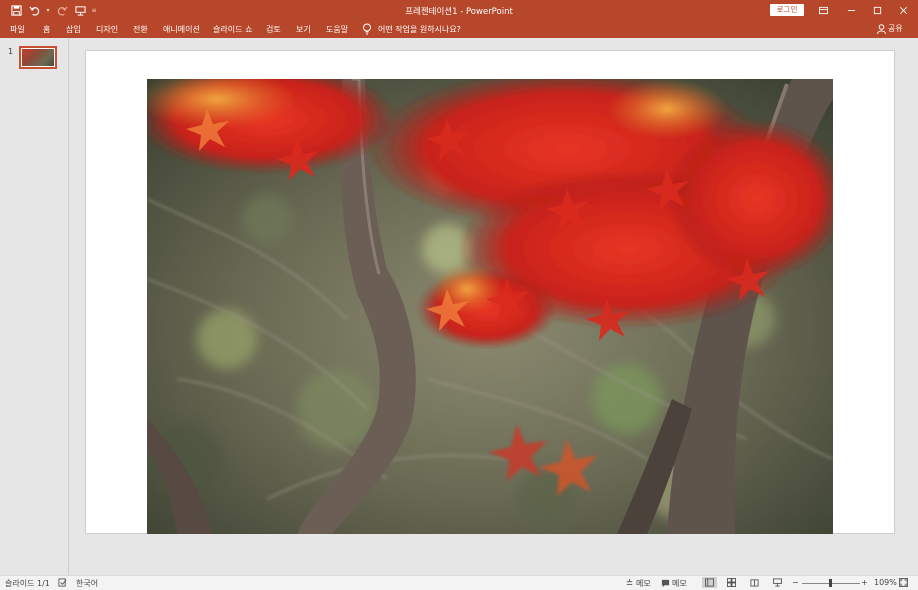 Image resolution: width=918 pixels, height=590 pixels. I want to click on close-button, so click(903, 10).